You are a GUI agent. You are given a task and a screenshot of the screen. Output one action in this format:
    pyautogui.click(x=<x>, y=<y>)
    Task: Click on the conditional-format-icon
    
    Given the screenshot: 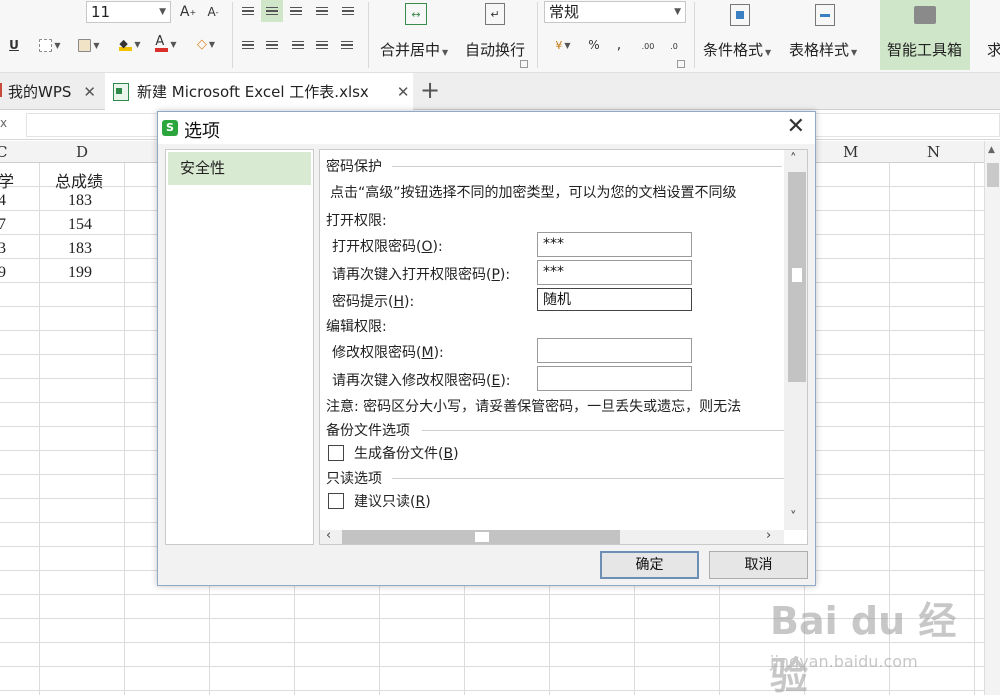 What is the action you would take?
    pyautogui.click(x=740, y=15)
    